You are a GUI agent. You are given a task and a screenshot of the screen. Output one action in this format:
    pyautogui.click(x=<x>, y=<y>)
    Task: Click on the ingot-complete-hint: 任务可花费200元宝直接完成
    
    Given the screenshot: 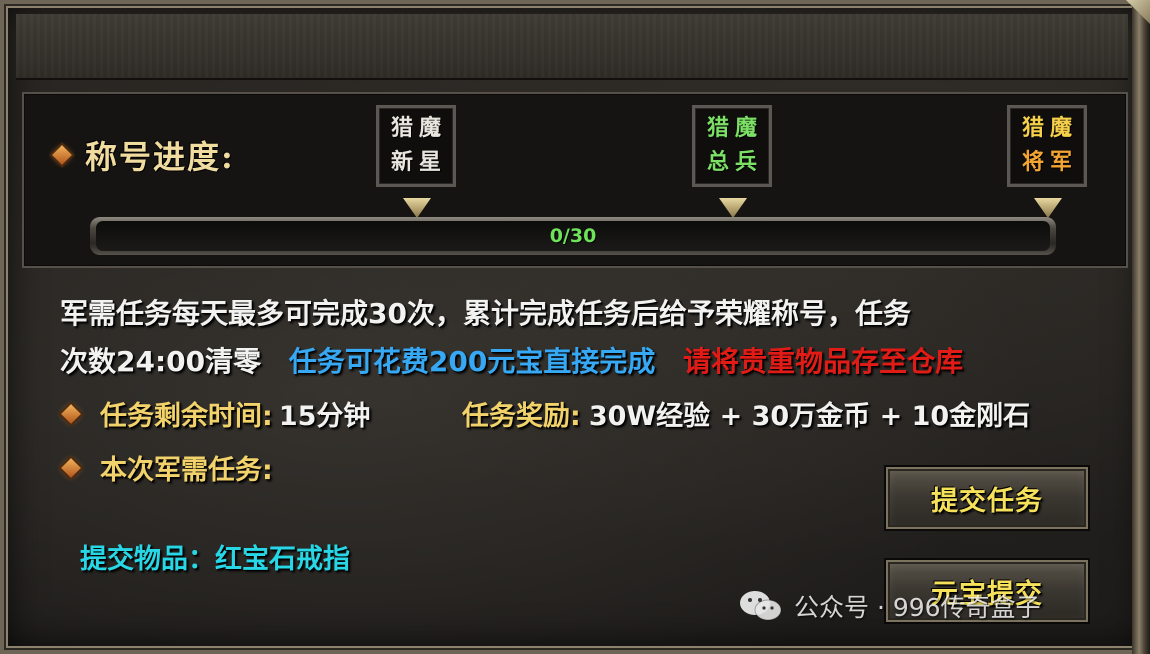 What is the action you would take?
    pyautogui.click(x=472, y=361)
    